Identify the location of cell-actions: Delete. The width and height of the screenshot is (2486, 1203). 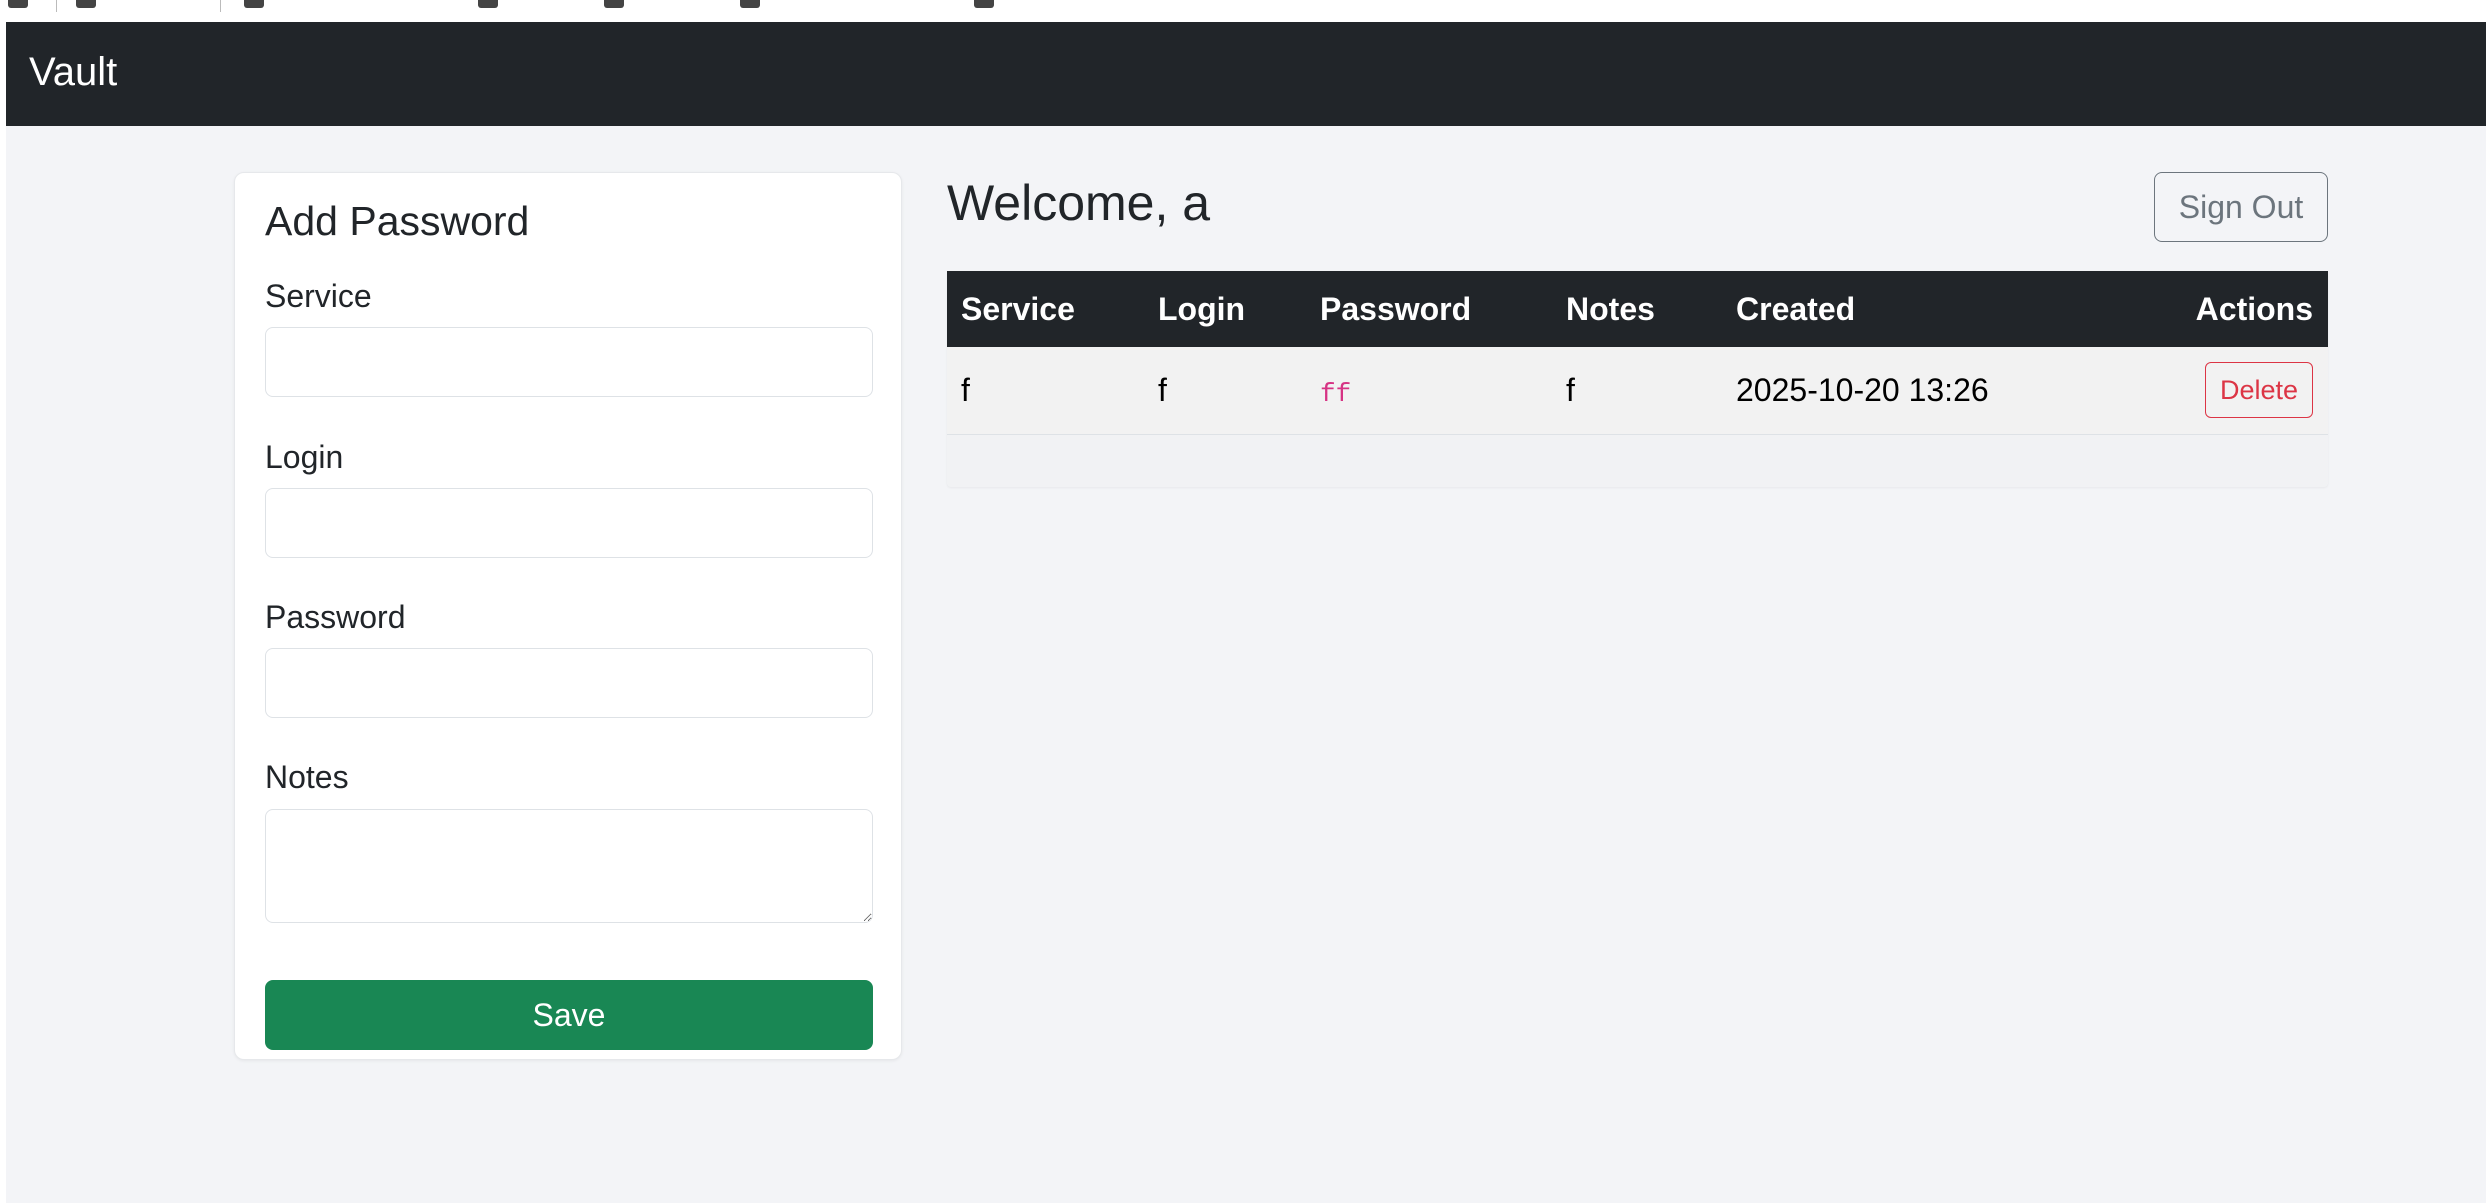
(2225, 390).